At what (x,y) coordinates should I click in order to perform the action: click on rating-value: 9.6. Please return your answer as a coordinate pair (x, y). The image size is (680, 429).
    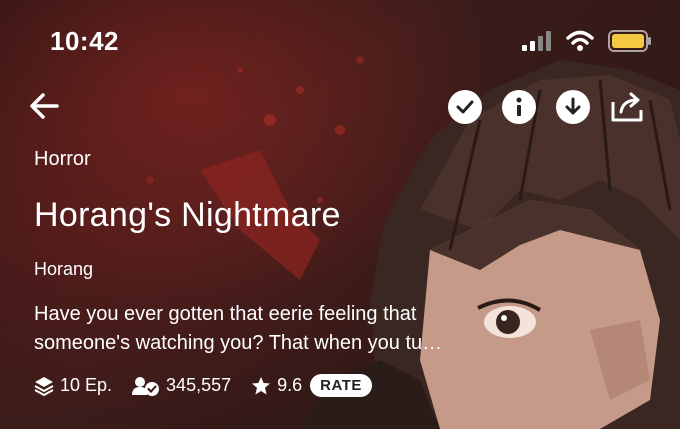
    Looking at the image, I should click on (290, 385).